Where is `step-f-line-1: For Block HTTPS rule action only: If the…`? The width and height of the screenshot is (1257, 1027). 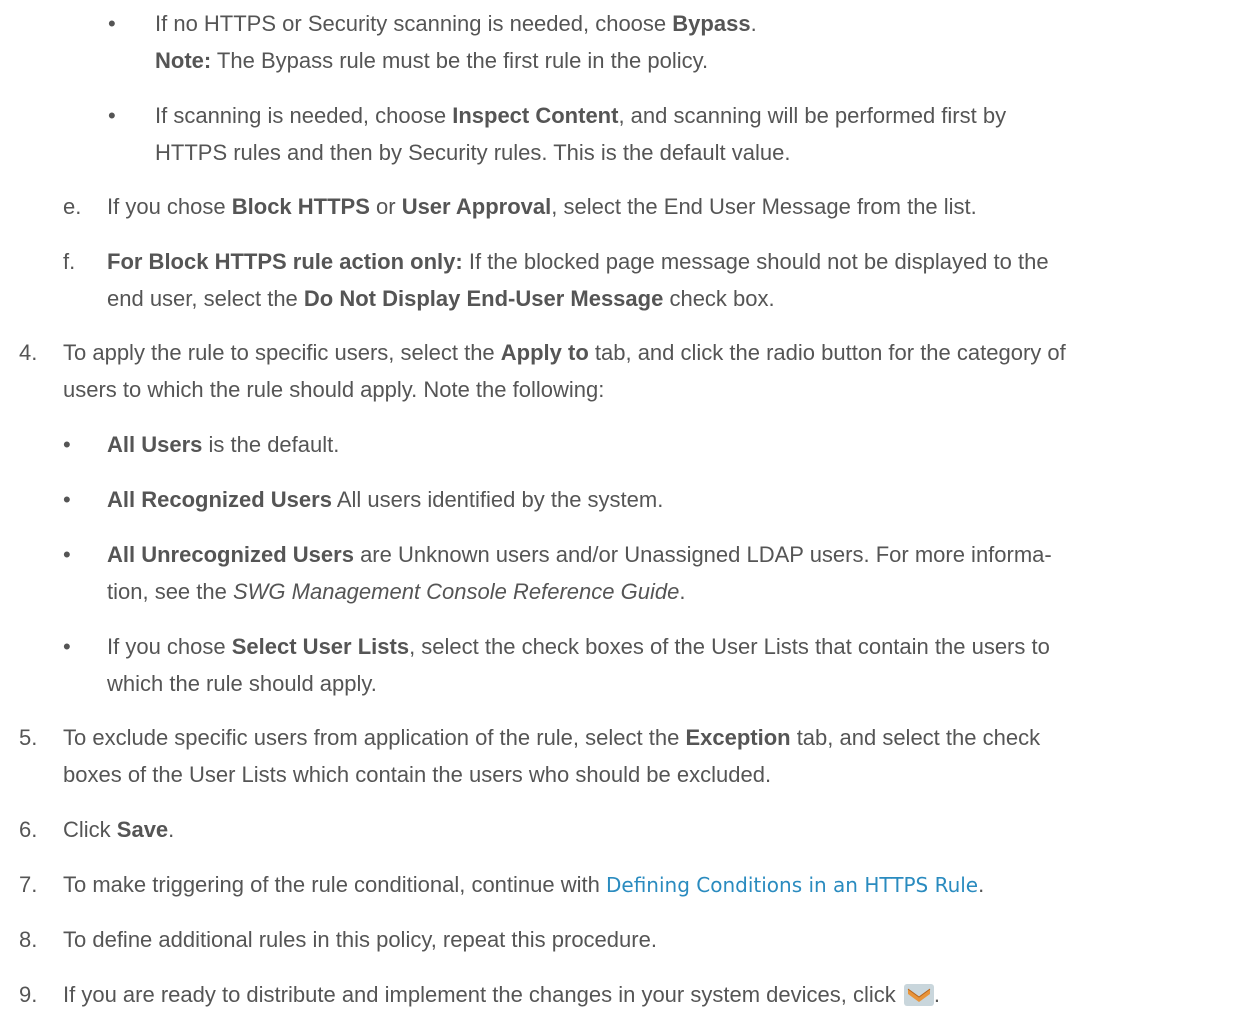
step-f-line-1: For Block HTTPS rule action only: If the… is located at coordinates (578, 261).